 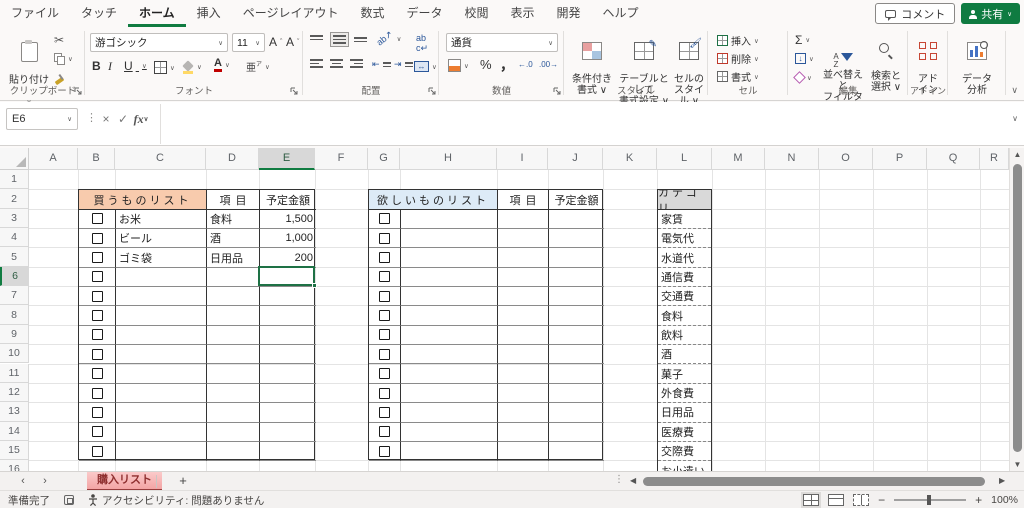 I want to click on grow-font-button: Aˆ, so click(x=275, y=42).